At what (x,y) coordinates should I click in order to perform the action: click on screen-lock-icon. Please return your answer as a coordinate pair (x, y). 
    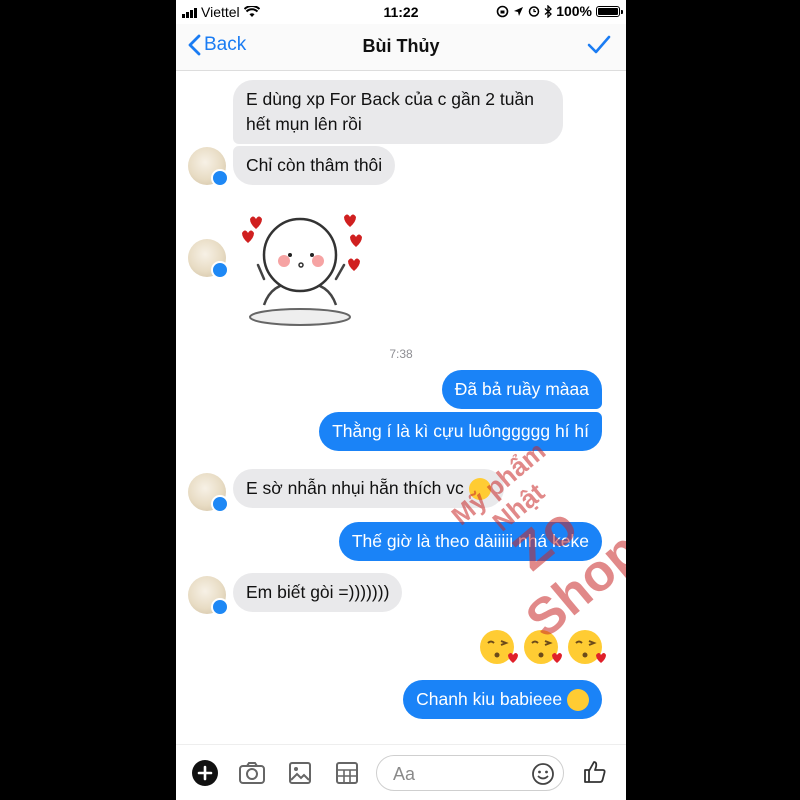
    Looking at the image, I should click on (502, 11).